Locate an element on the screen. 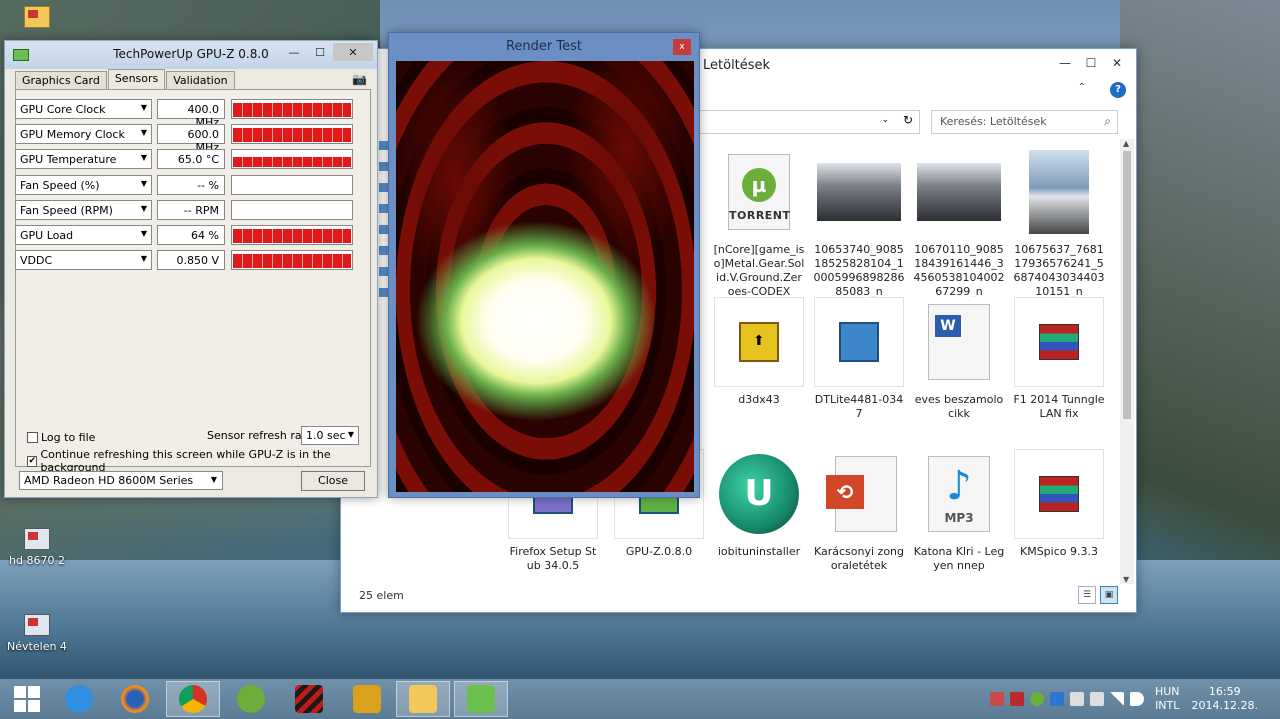 This screenshot has width=1280, height=719. vertical-scrollbar: ▲ ▼ is located at coordinates (1127, 361).